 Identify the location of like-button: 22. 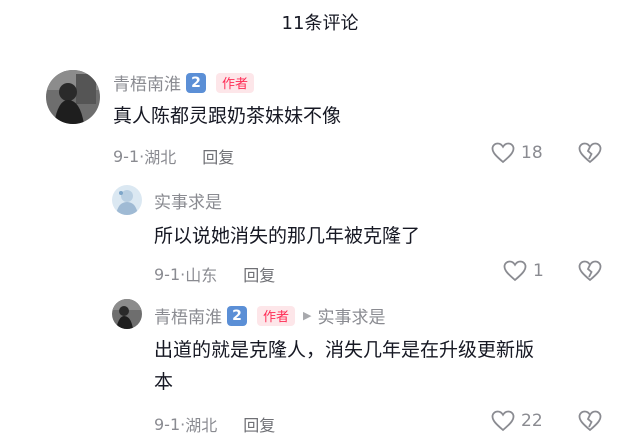
(517, 421).